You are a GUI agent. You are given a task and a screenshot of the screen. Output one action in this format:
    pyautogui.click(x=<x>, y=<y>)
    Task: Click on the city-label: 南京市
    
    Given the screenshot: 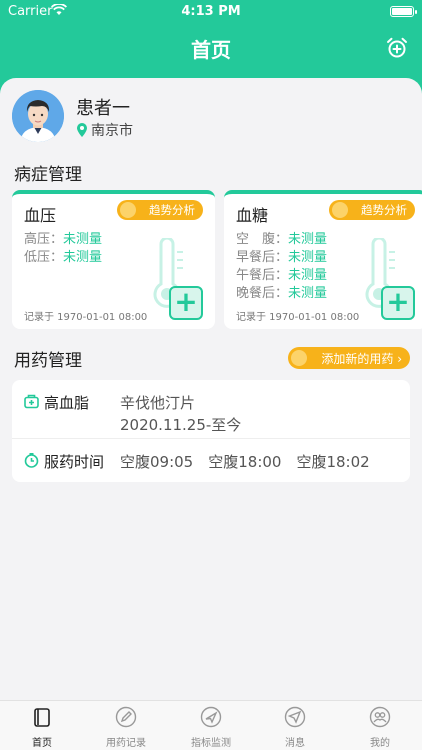 What is the action you would take?
    pyautogui.click(x=112, y=131)
    